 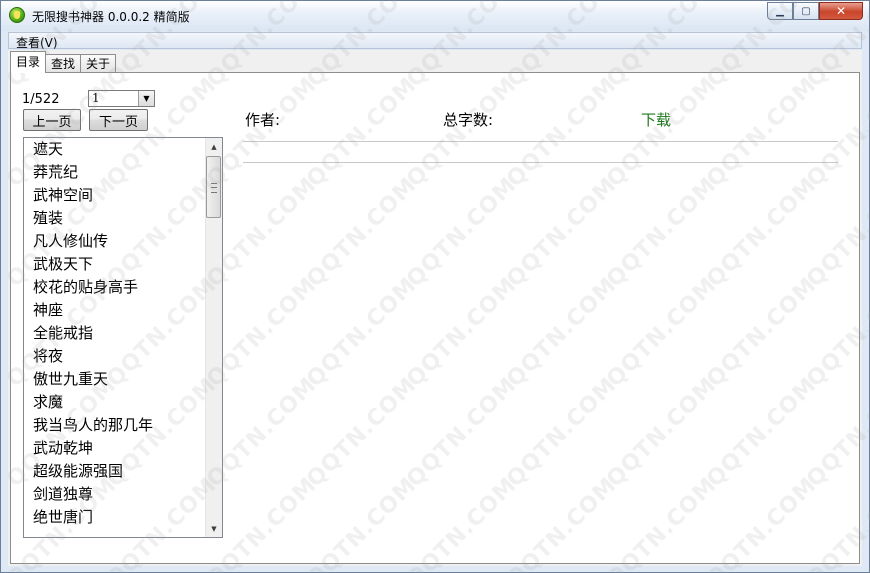 What do you see at coordinates (96, 98) in the screenshot?
I see `page-select-value: 1` at bounding box center [96, 98].